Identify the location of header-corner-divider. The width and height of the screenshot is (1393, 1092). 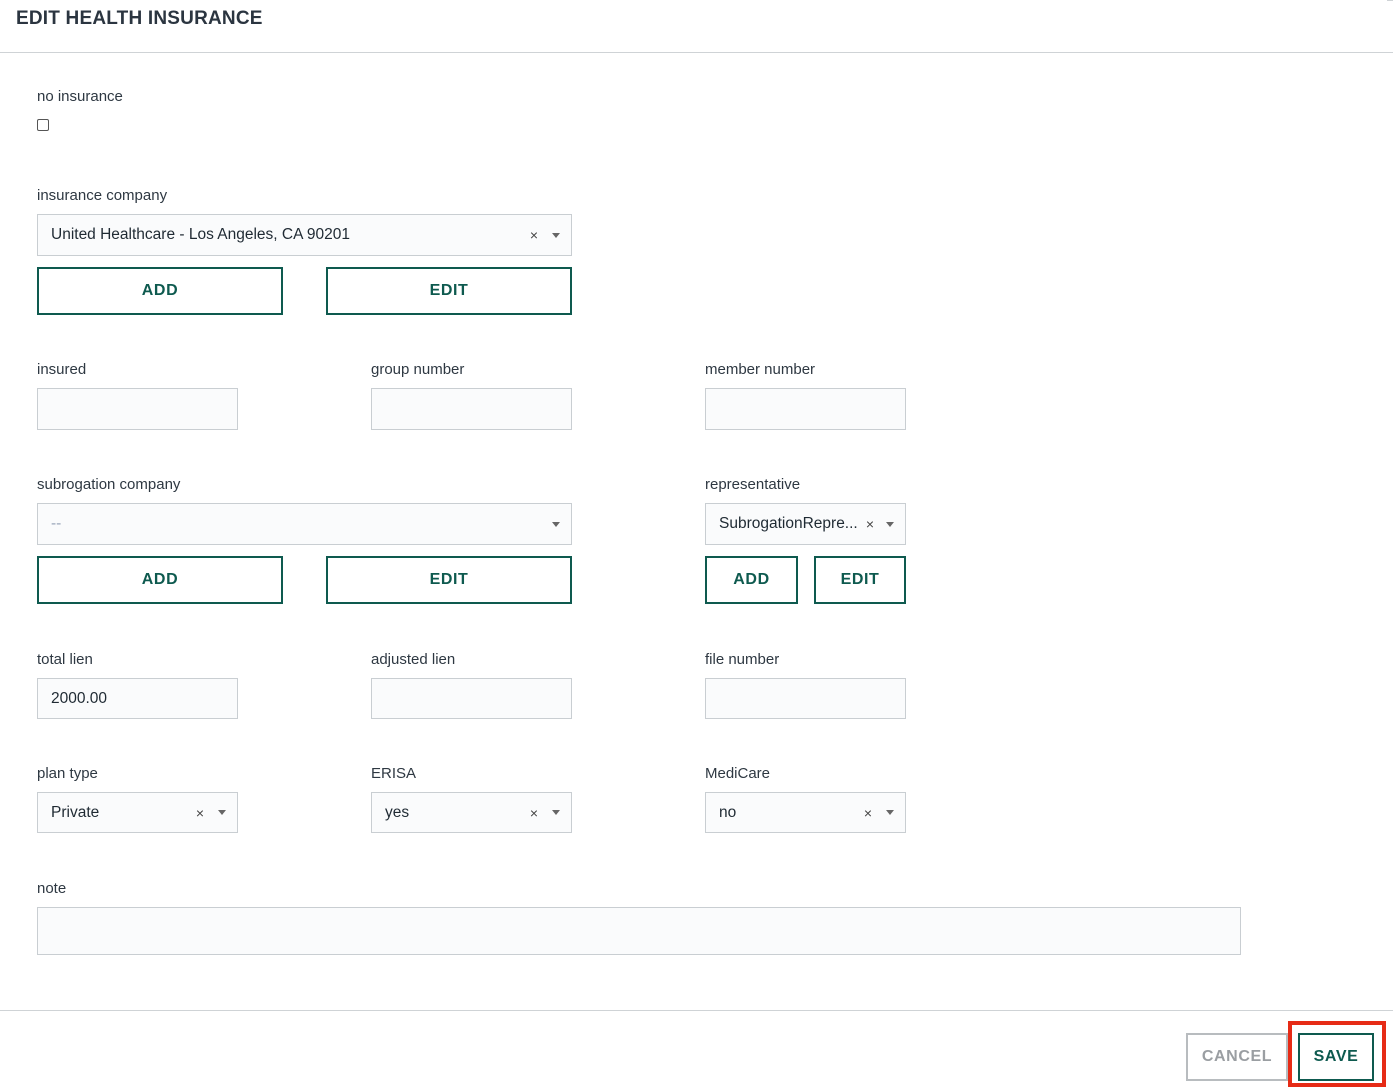
(1390, 2).